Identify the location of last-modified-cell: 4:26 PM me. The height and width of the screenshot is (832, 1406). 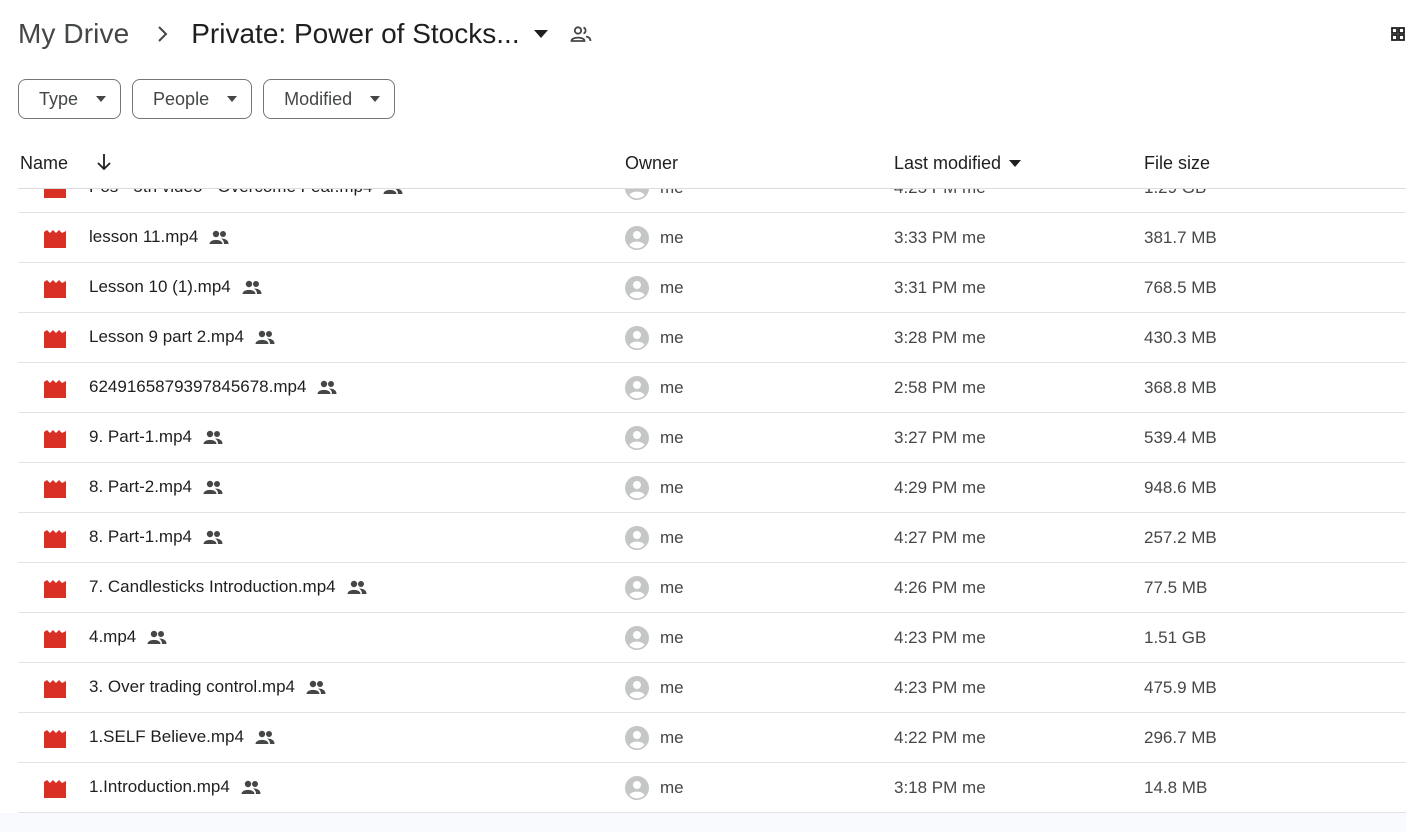
(940, 587).